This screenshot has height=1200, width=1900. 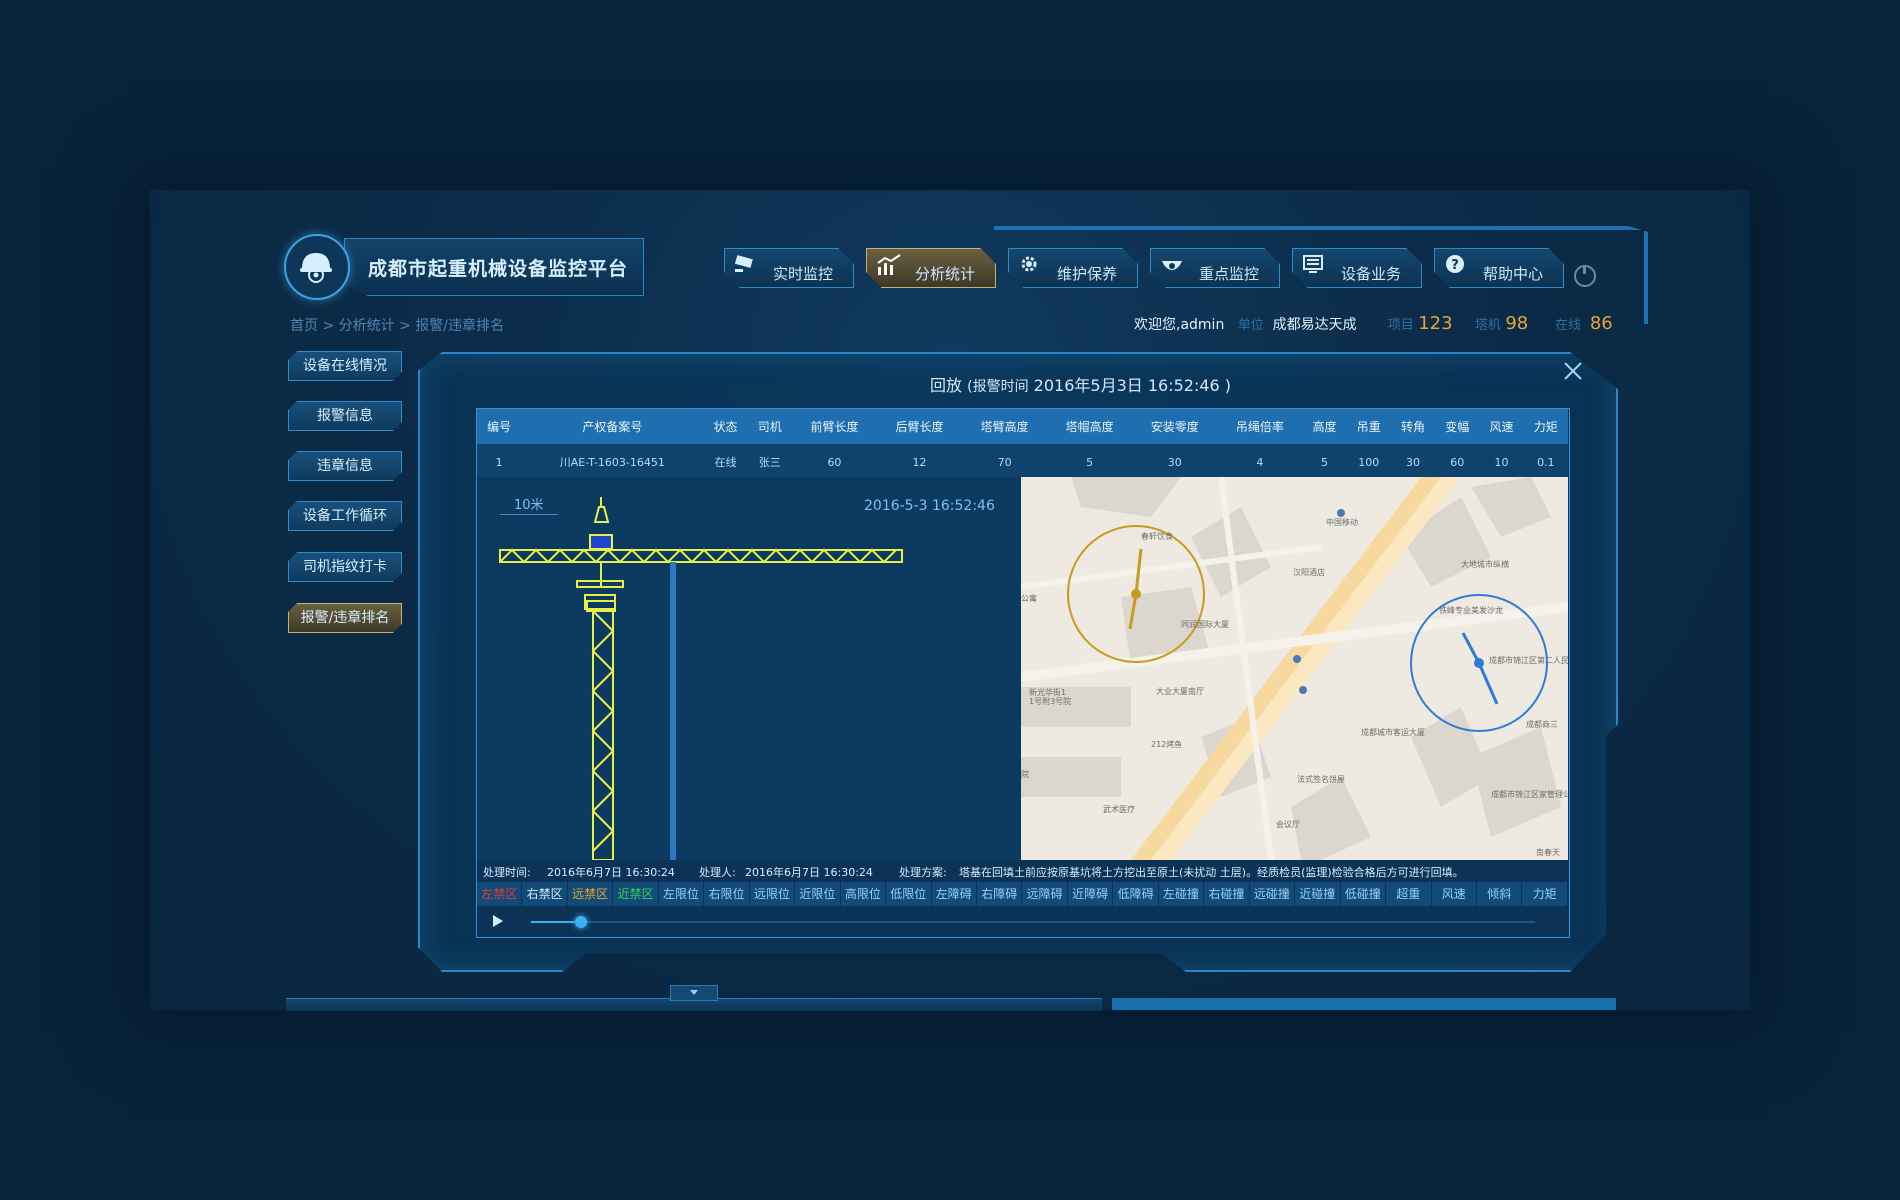 What do you see at coordinates (1179, 325) in the screenshot?
I see `welcome-text: 欢迎您,admin` at bounding box center [1179, 325].